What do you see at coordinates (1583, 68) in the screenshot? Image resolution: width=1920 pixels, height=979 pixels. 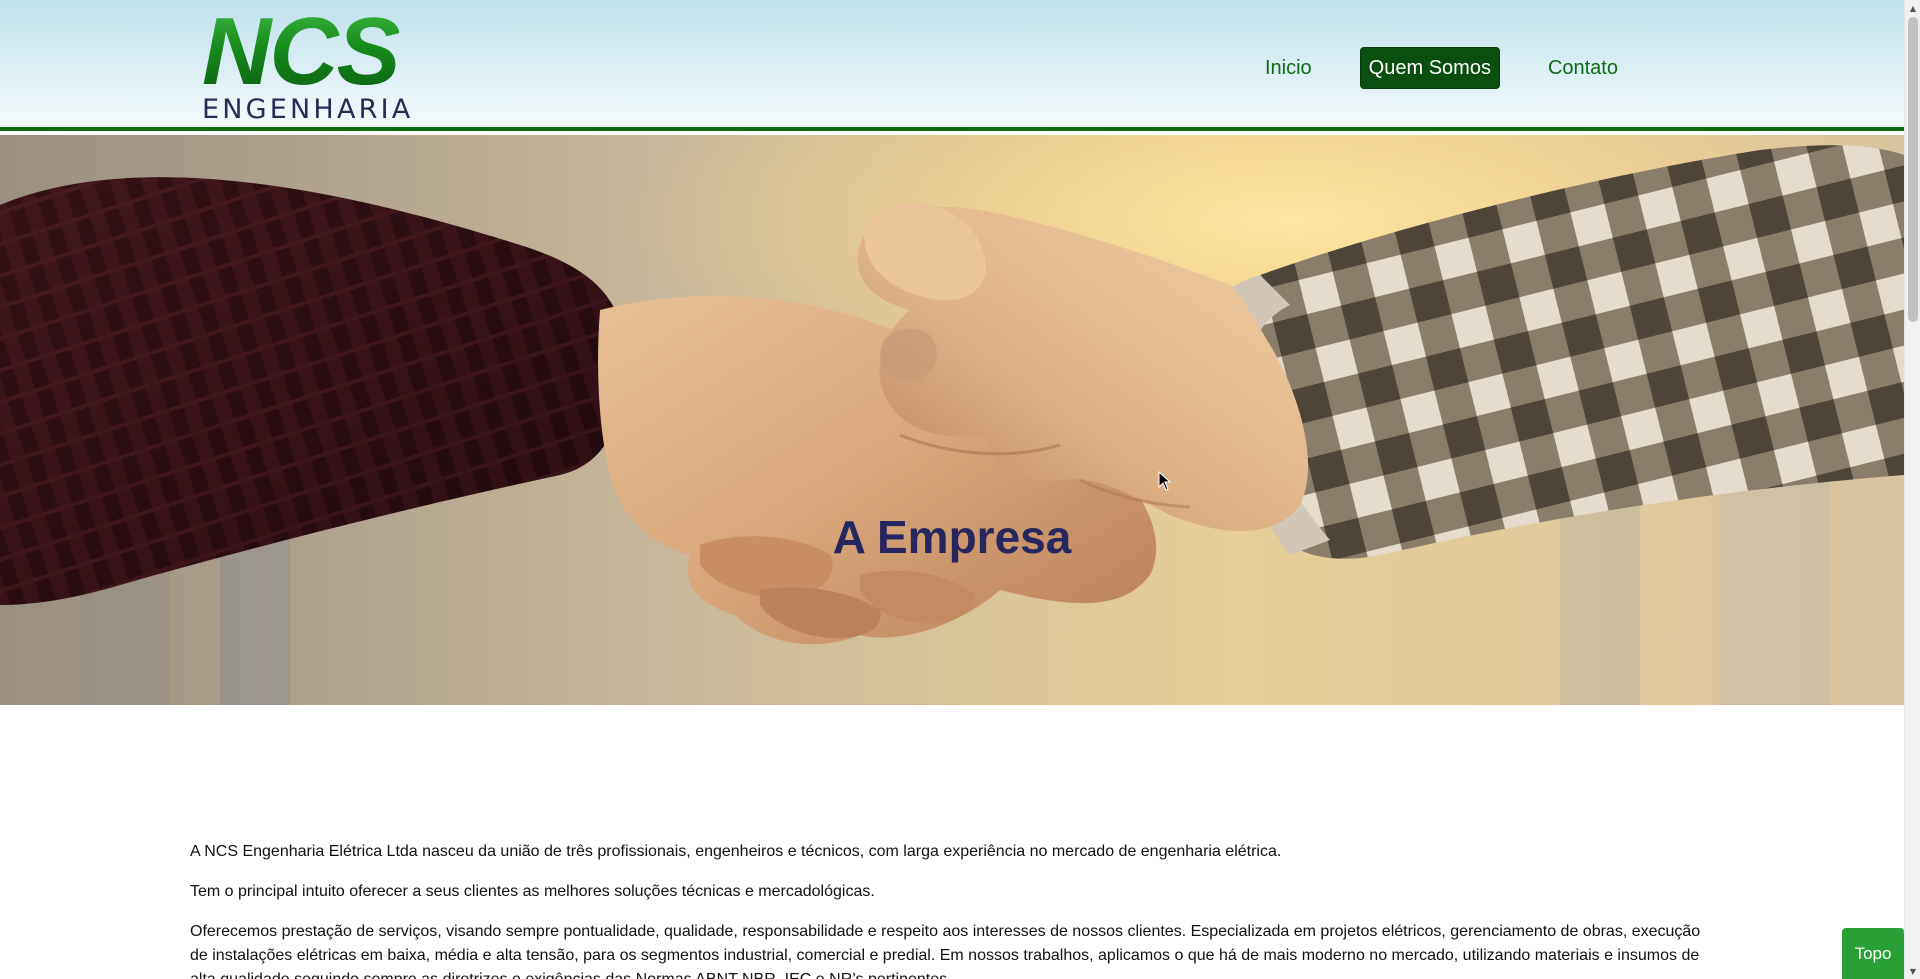 I see `nav-item-contato: Contato` at bounding box center [1583, 68].